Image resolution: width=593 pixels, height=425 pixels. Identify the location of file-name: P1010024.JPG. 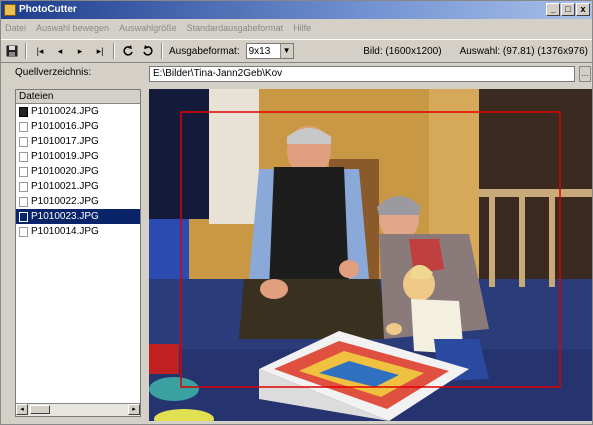
(65, 111).